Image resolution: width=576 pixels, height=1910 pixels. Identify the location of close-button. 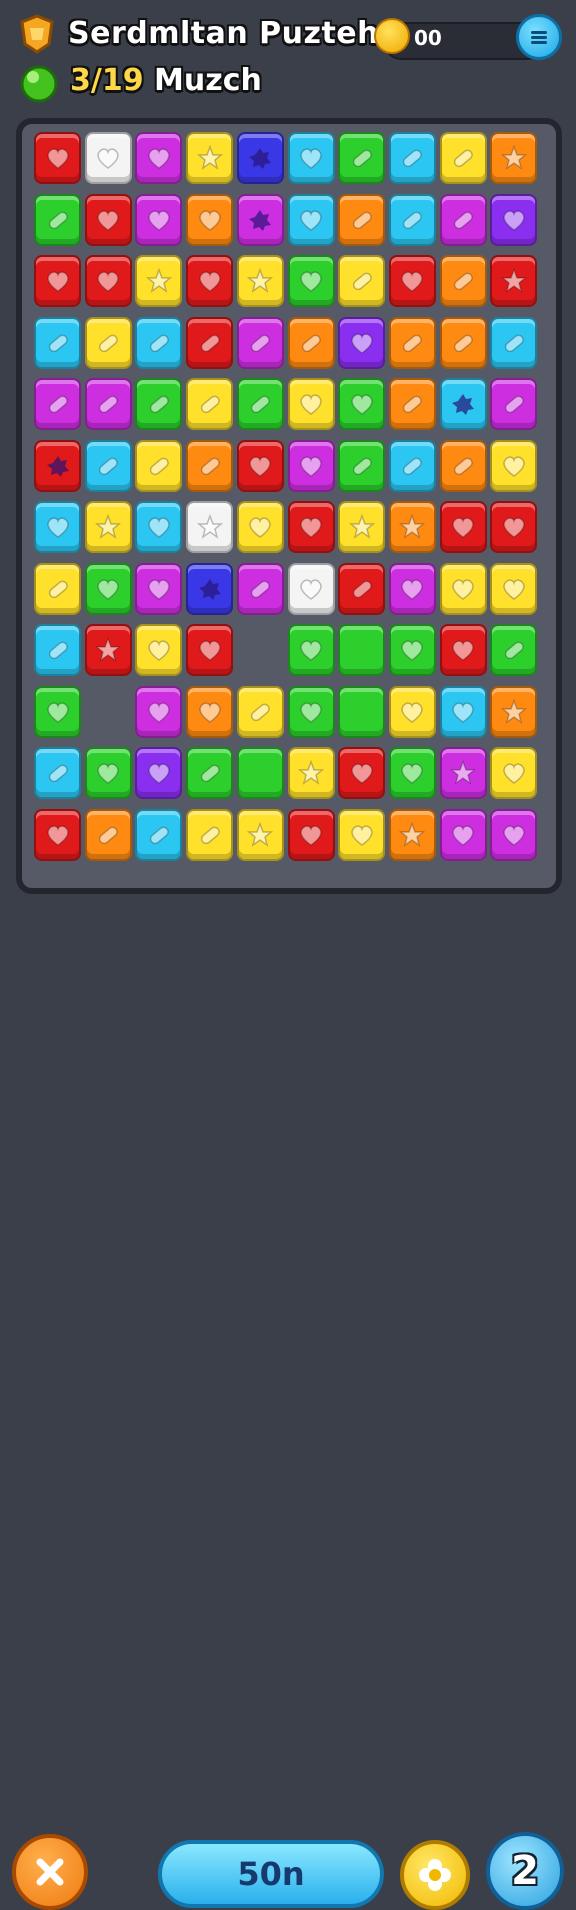
(50, 1872).